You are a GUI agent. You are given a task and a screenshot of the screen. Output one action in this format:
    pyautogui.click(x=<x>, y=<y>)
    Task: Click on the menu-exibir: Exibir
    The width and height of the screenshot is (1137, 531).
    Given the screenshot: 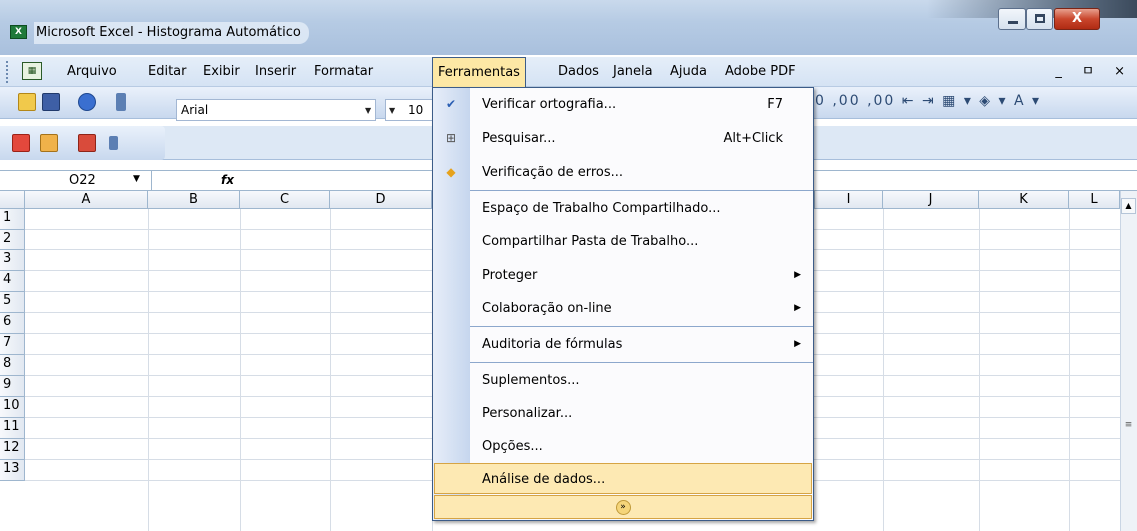 What is the action you would take?
    pyautogui.click(x=221, y=72)
    